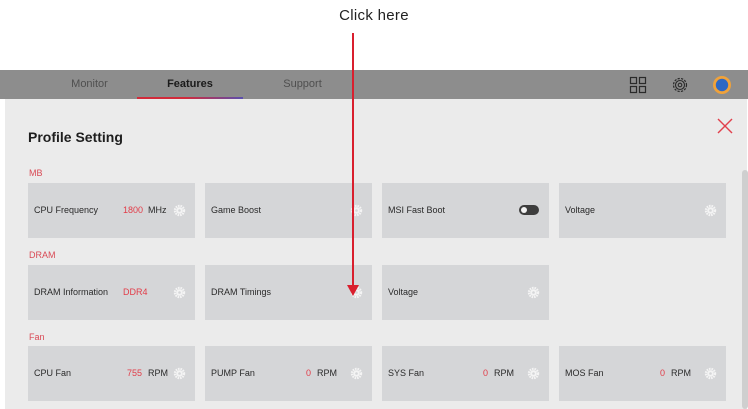  I want to click on card-label: CPU Fan, so click(53, 373).